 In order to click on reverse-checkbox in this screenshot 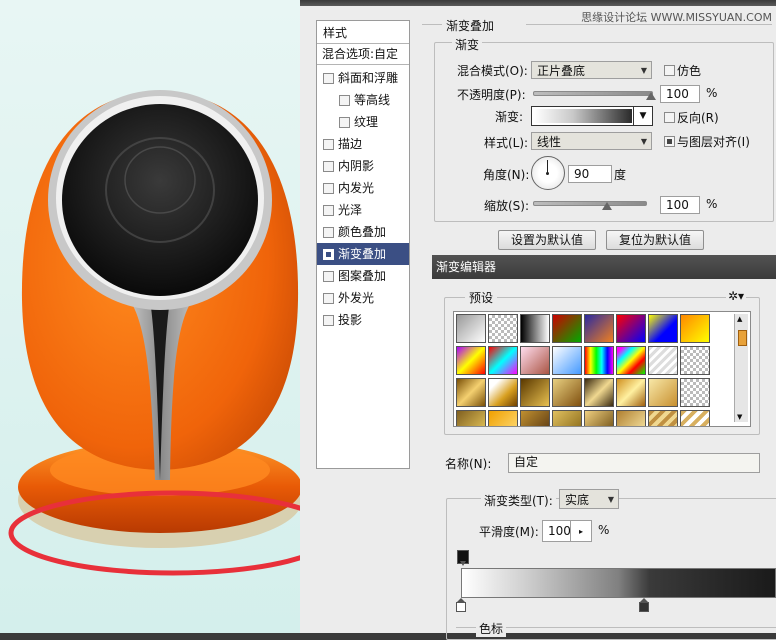, I will do `click(669, 117)`.